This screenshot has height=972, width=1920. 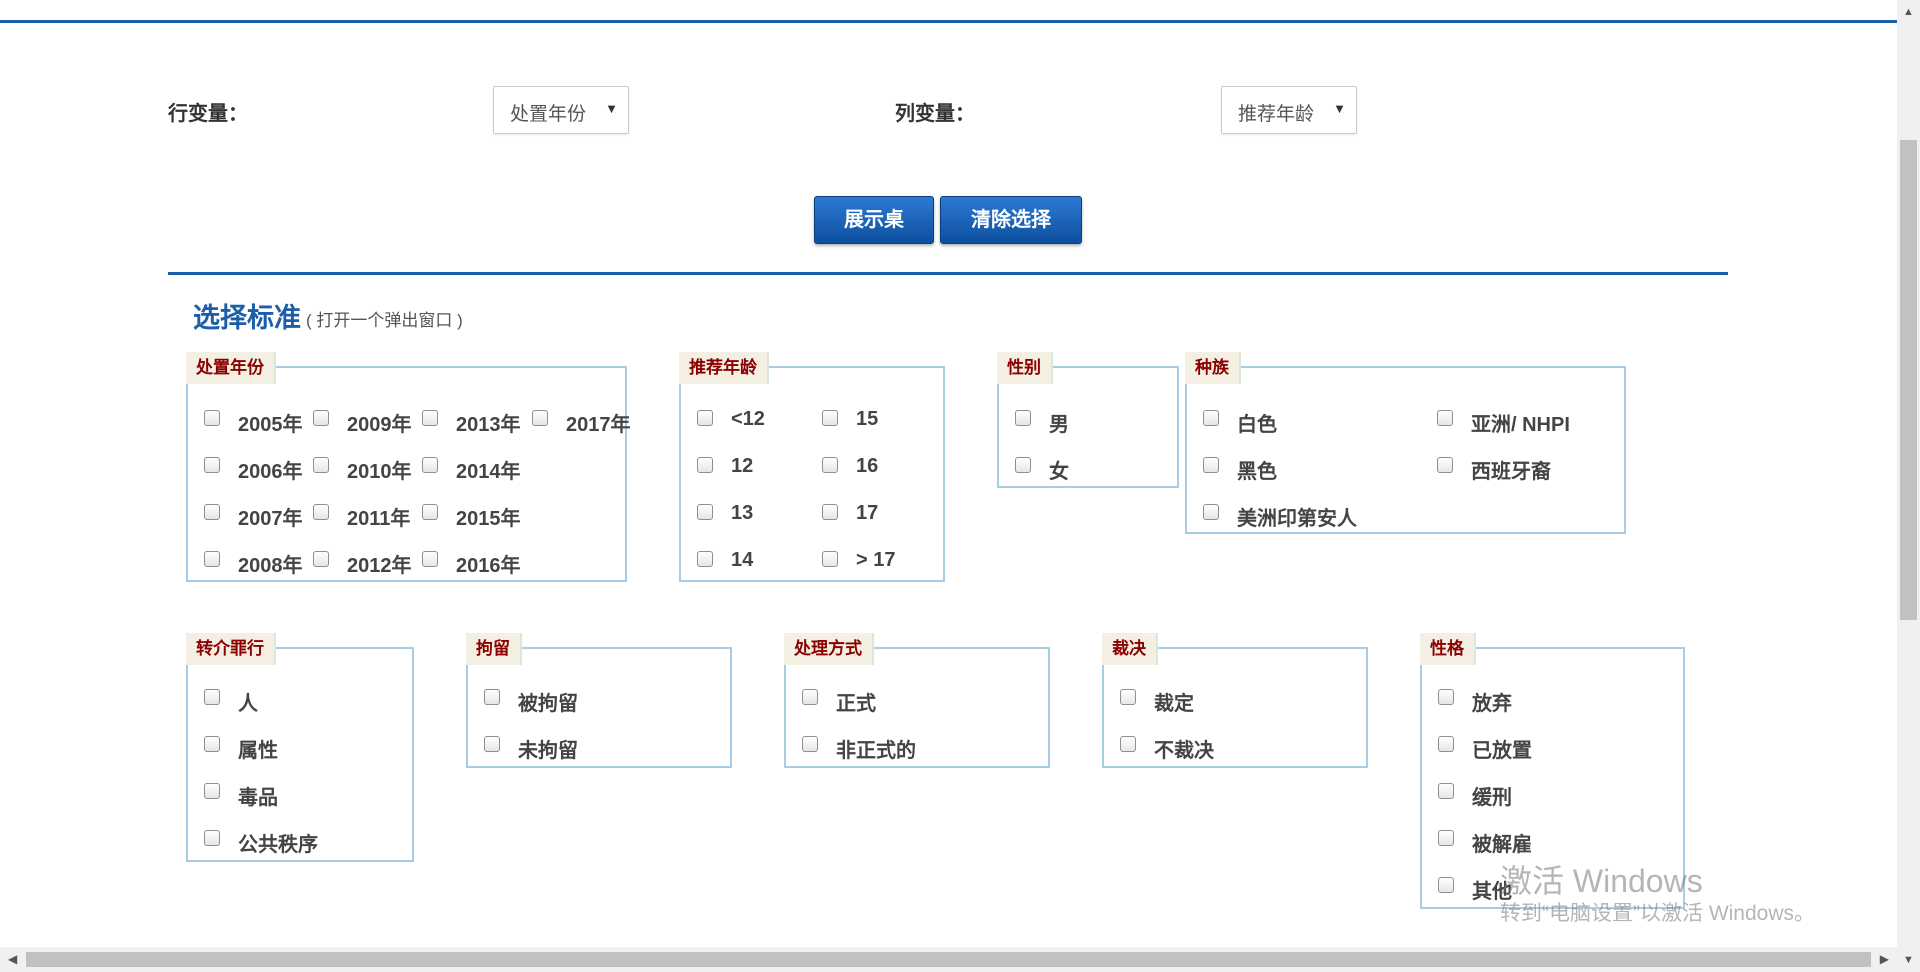 I want to click on row-variable-value: 处置年份, so click(x=548, y=114).